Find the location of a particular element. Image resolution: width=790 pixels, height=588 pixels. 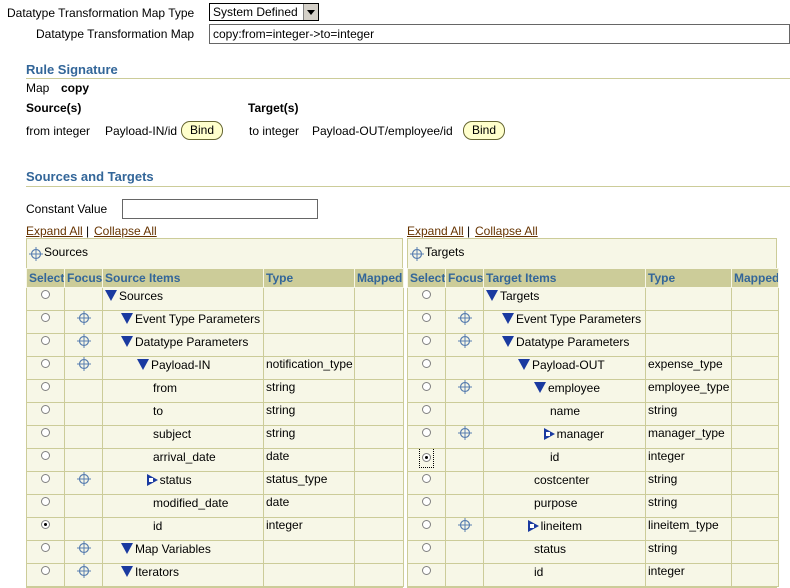

sources-targets-title: Sources and Targets is located at coordinates (90, 176).